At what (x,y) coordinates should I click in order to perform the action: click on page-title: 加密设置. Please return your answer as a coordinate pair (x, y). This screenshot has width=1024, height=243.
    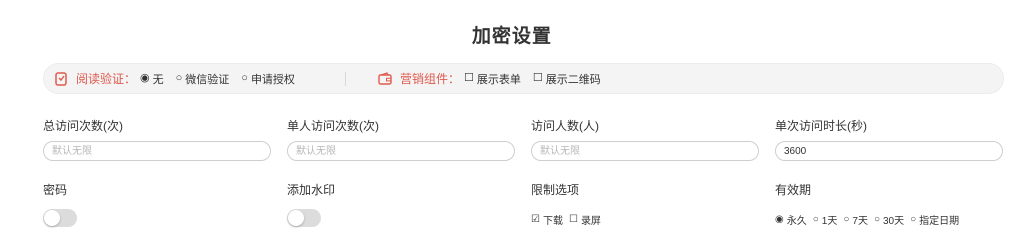
    Looking at the image, I should click on (511, 36).